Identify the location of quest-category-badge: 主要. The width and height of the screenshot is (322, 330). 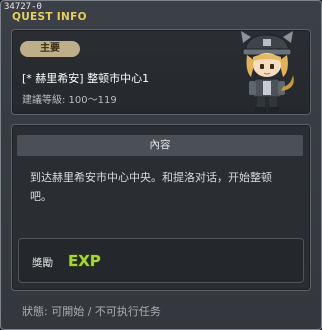
(50, 49).